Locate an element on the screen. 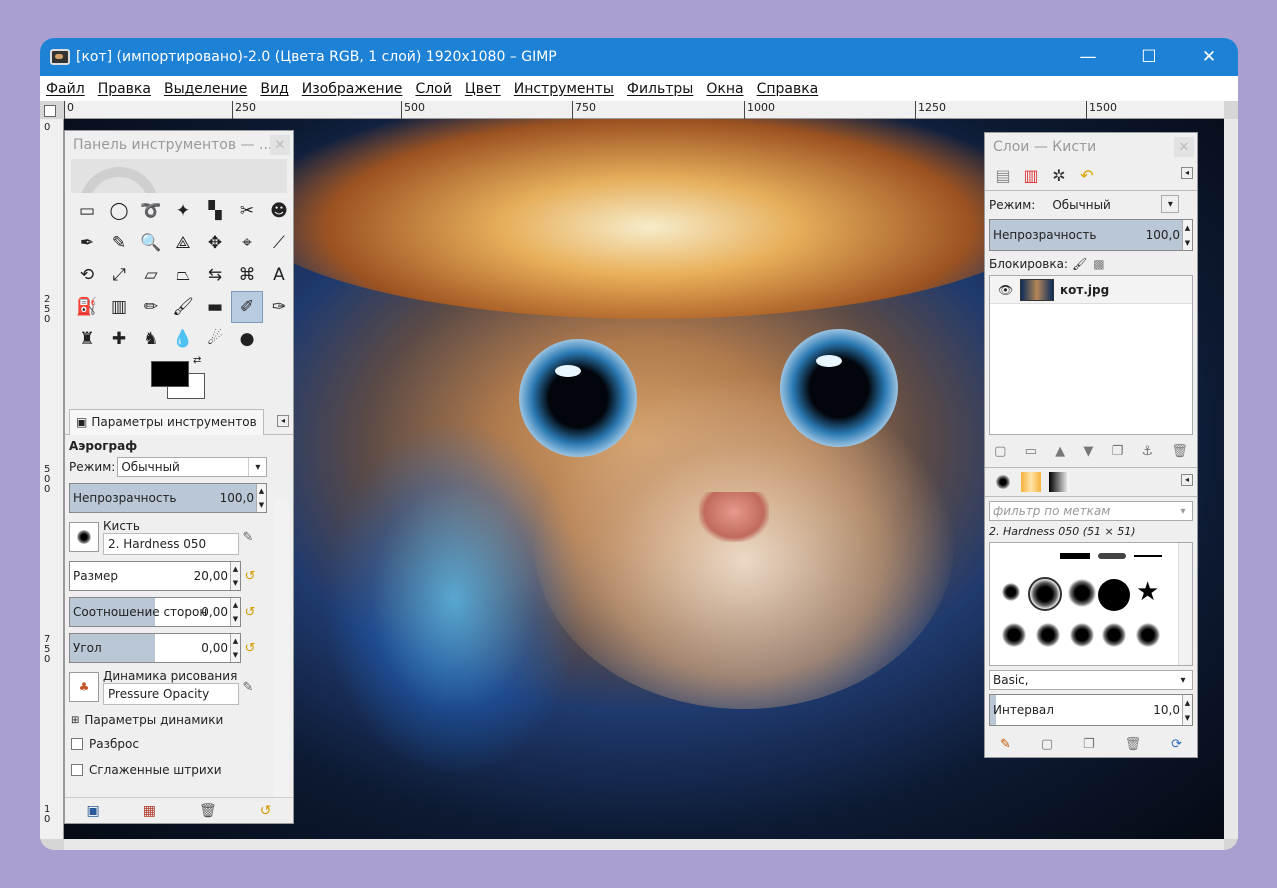 The image size is (1277, 888). airbrush-icon: ✐ is located at coordinates (247, 307).